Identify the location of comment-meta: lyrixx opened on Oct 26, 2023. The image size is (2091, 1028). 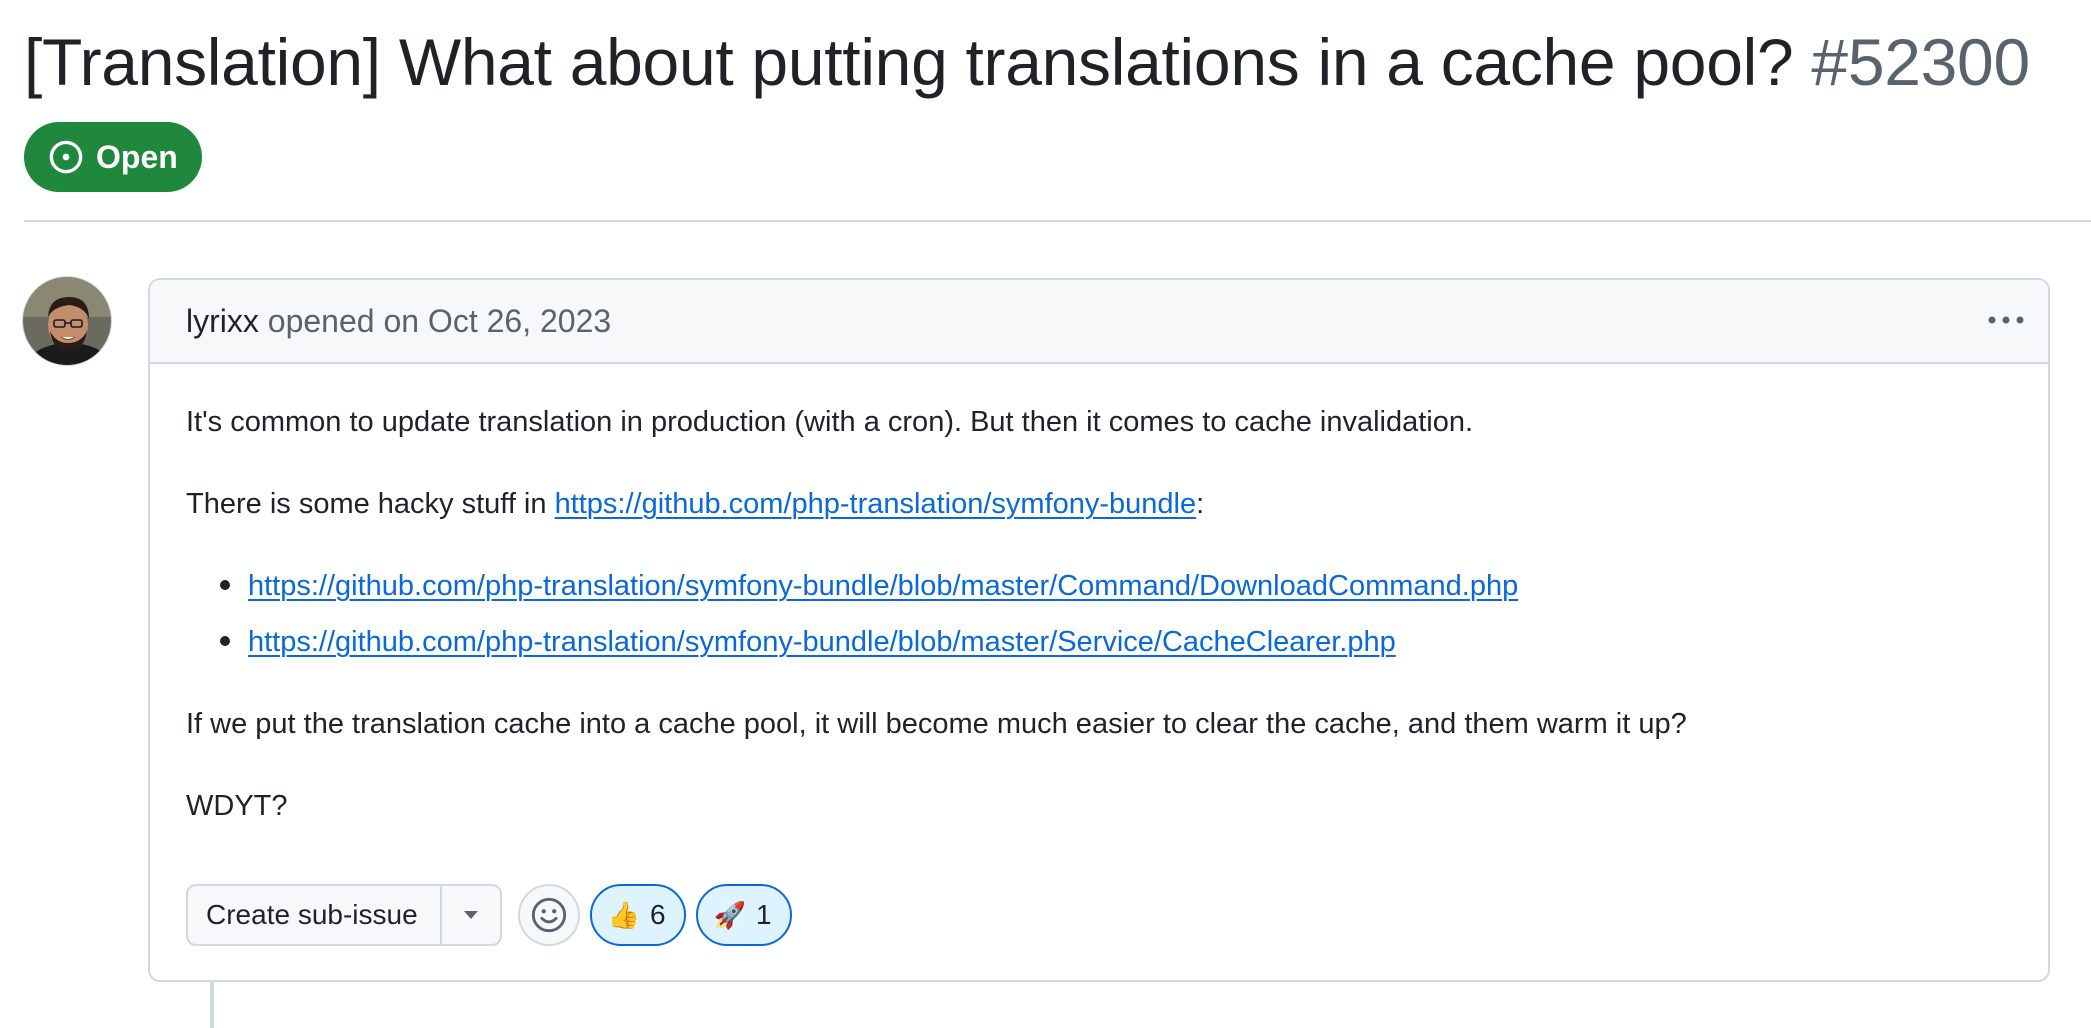
(398, 321).